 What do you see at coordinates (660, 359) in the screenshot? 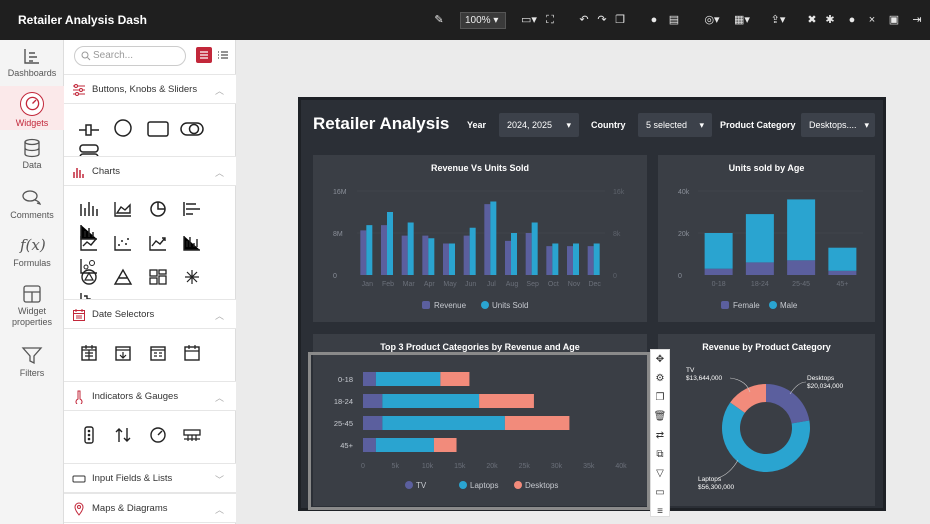
I see `move-icon: ✥` at bounding box center [660, 359].